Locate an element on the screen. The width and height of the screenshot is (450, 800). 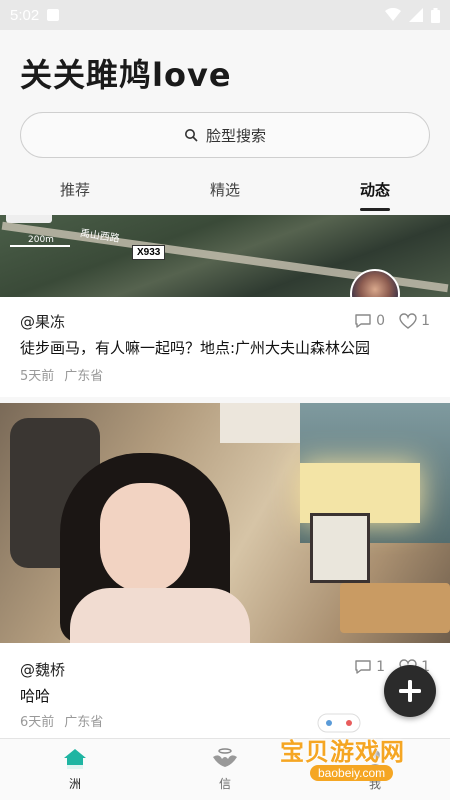
nav-item-island: 洲 is located at coordinates (75, 769).